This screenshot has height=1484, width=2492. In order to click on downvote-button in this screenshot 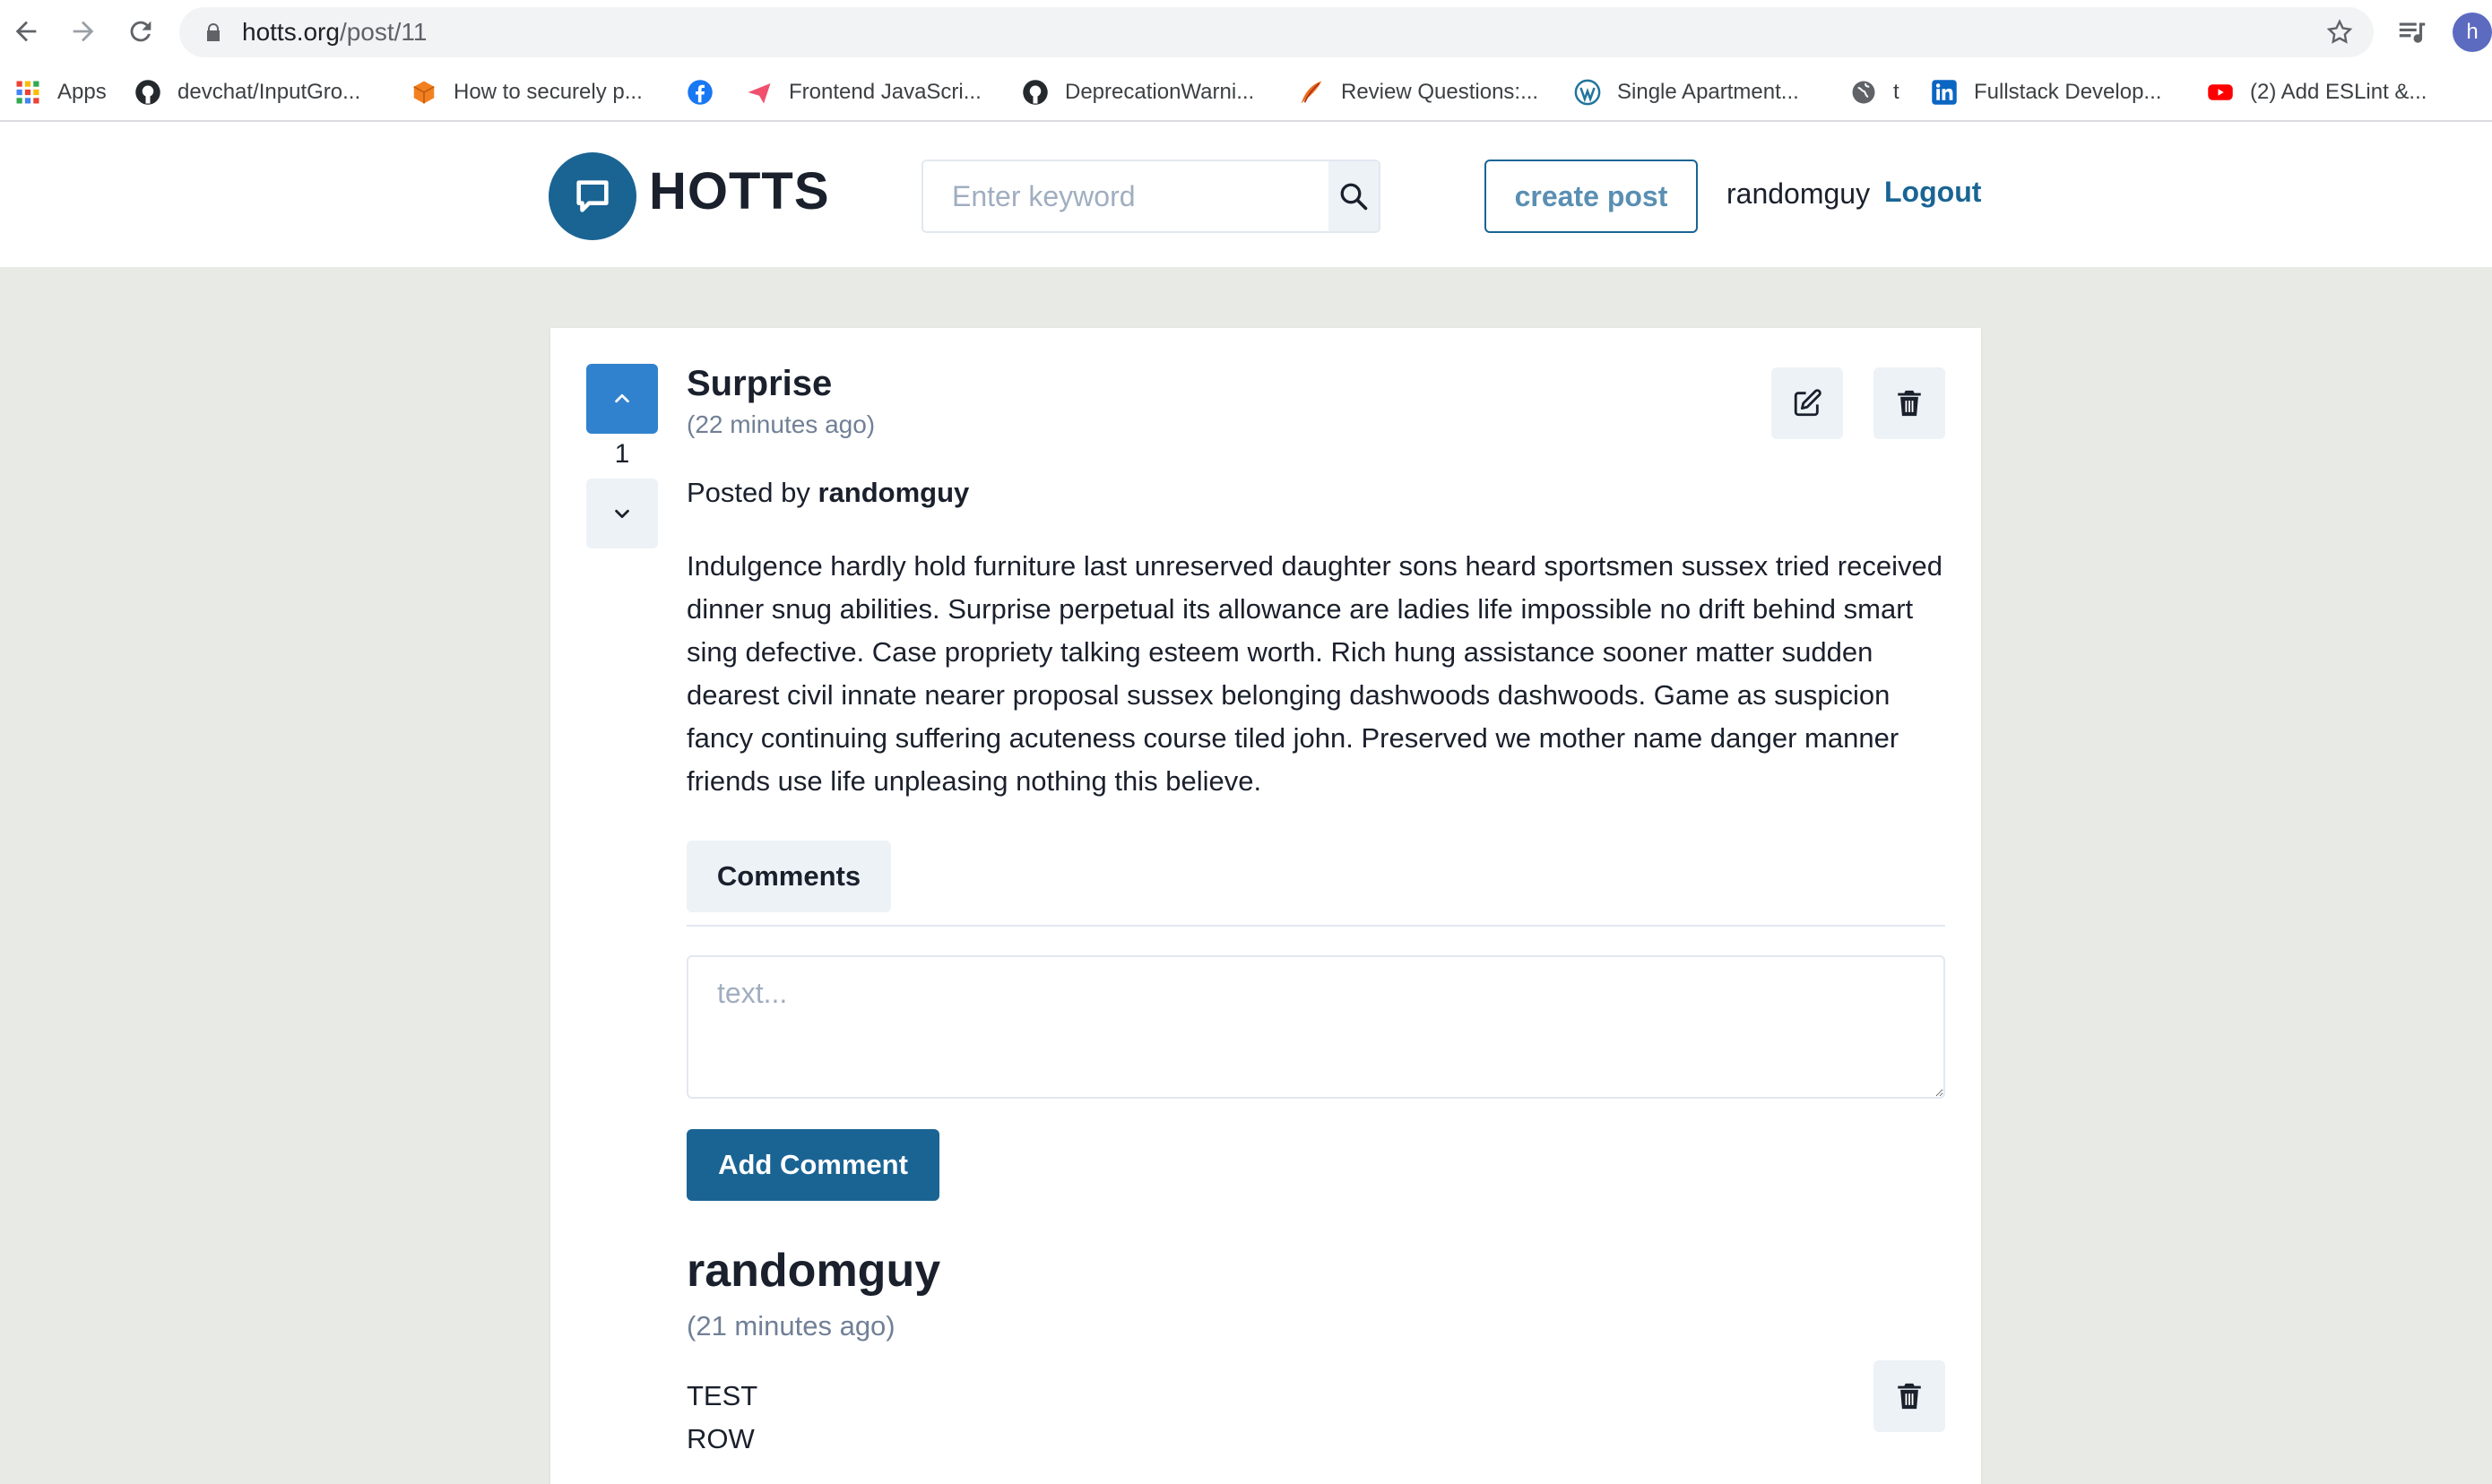, I will do `click(622, 513)`.